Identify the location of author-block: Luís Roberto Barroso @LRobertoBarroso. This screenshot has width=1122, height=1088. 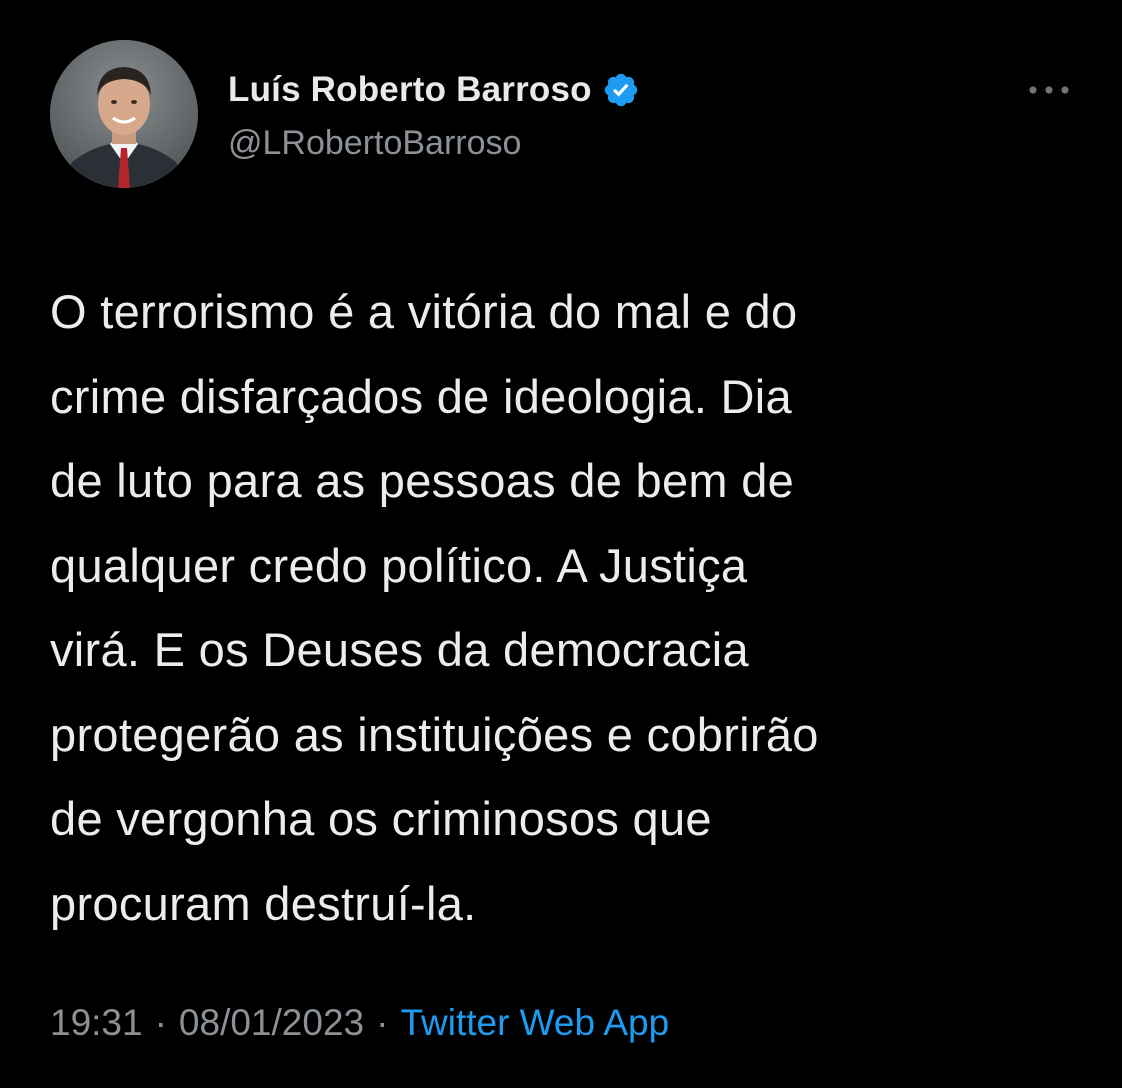
(434, 115).